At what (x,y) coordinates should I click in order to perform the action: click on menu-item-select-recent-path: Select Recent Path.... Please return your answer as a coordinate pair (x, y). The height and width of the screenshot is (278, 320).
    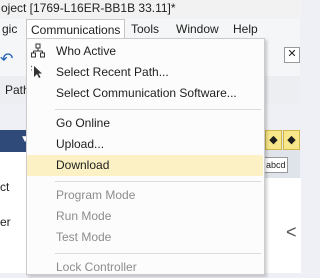
    Looking at the image, I should click on (145, 72).